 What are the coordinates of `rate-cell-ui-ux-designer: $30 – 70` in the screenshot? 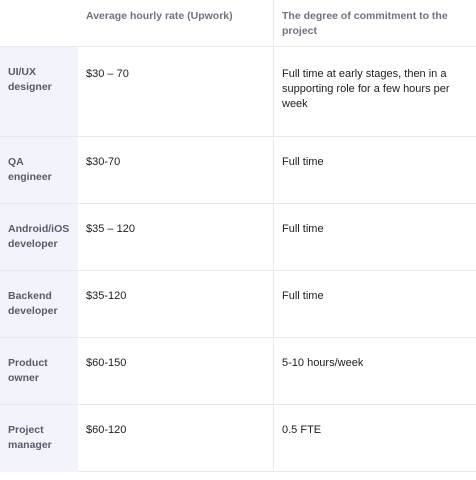 It's located at (176, 92).